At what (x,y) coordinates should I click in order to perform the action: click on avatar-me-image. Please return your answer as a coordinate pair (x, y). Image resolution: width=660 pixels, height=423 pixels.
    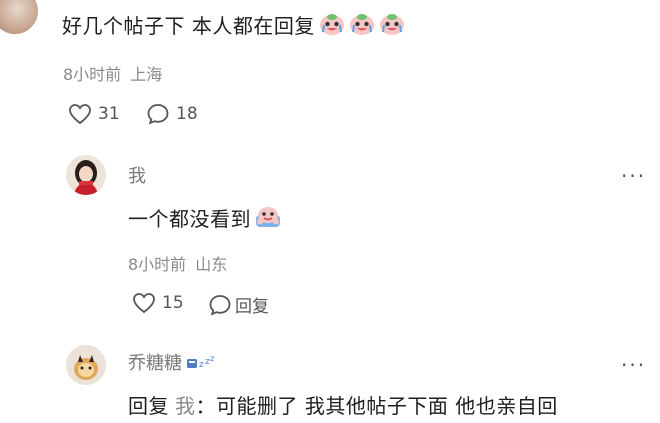
    Looking at the image, I should click on (86, 175).